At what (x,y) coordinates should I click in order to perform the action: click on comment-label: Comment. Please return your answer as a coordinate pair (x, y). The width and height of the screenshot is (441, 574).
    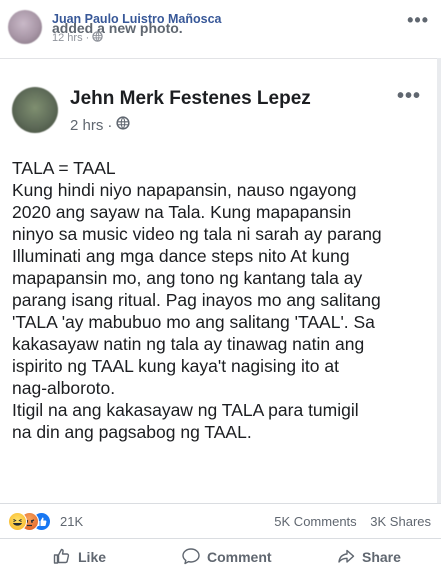
    Looking at the image, I should click on (239, 557).